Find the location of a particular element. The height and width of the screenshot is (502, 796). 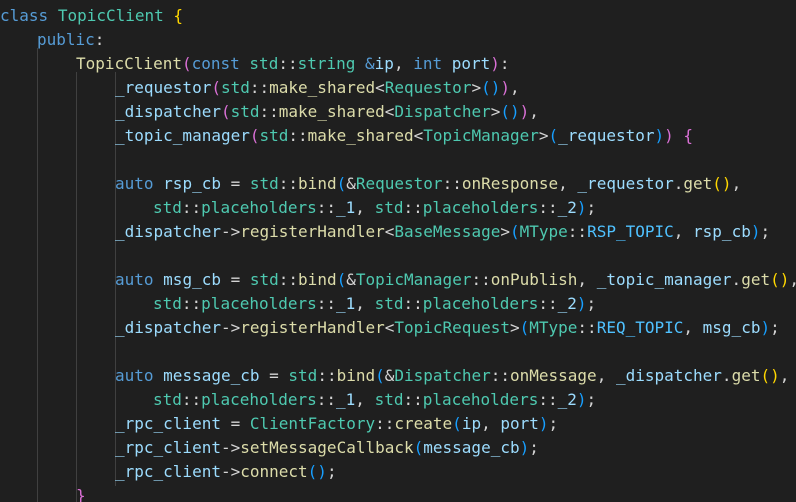

code-token: = is located at coordinates (235, 279).